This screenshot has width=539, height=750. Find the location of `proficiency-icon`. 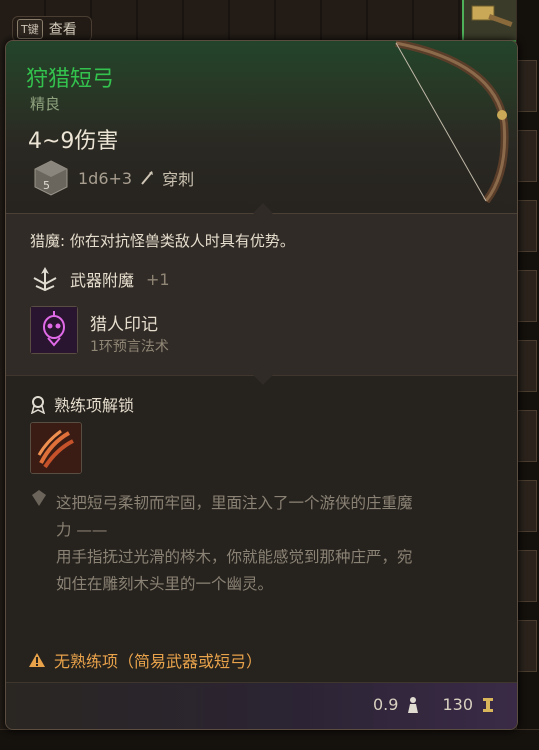

proficiency-icon is located at coordinates (38, 405).